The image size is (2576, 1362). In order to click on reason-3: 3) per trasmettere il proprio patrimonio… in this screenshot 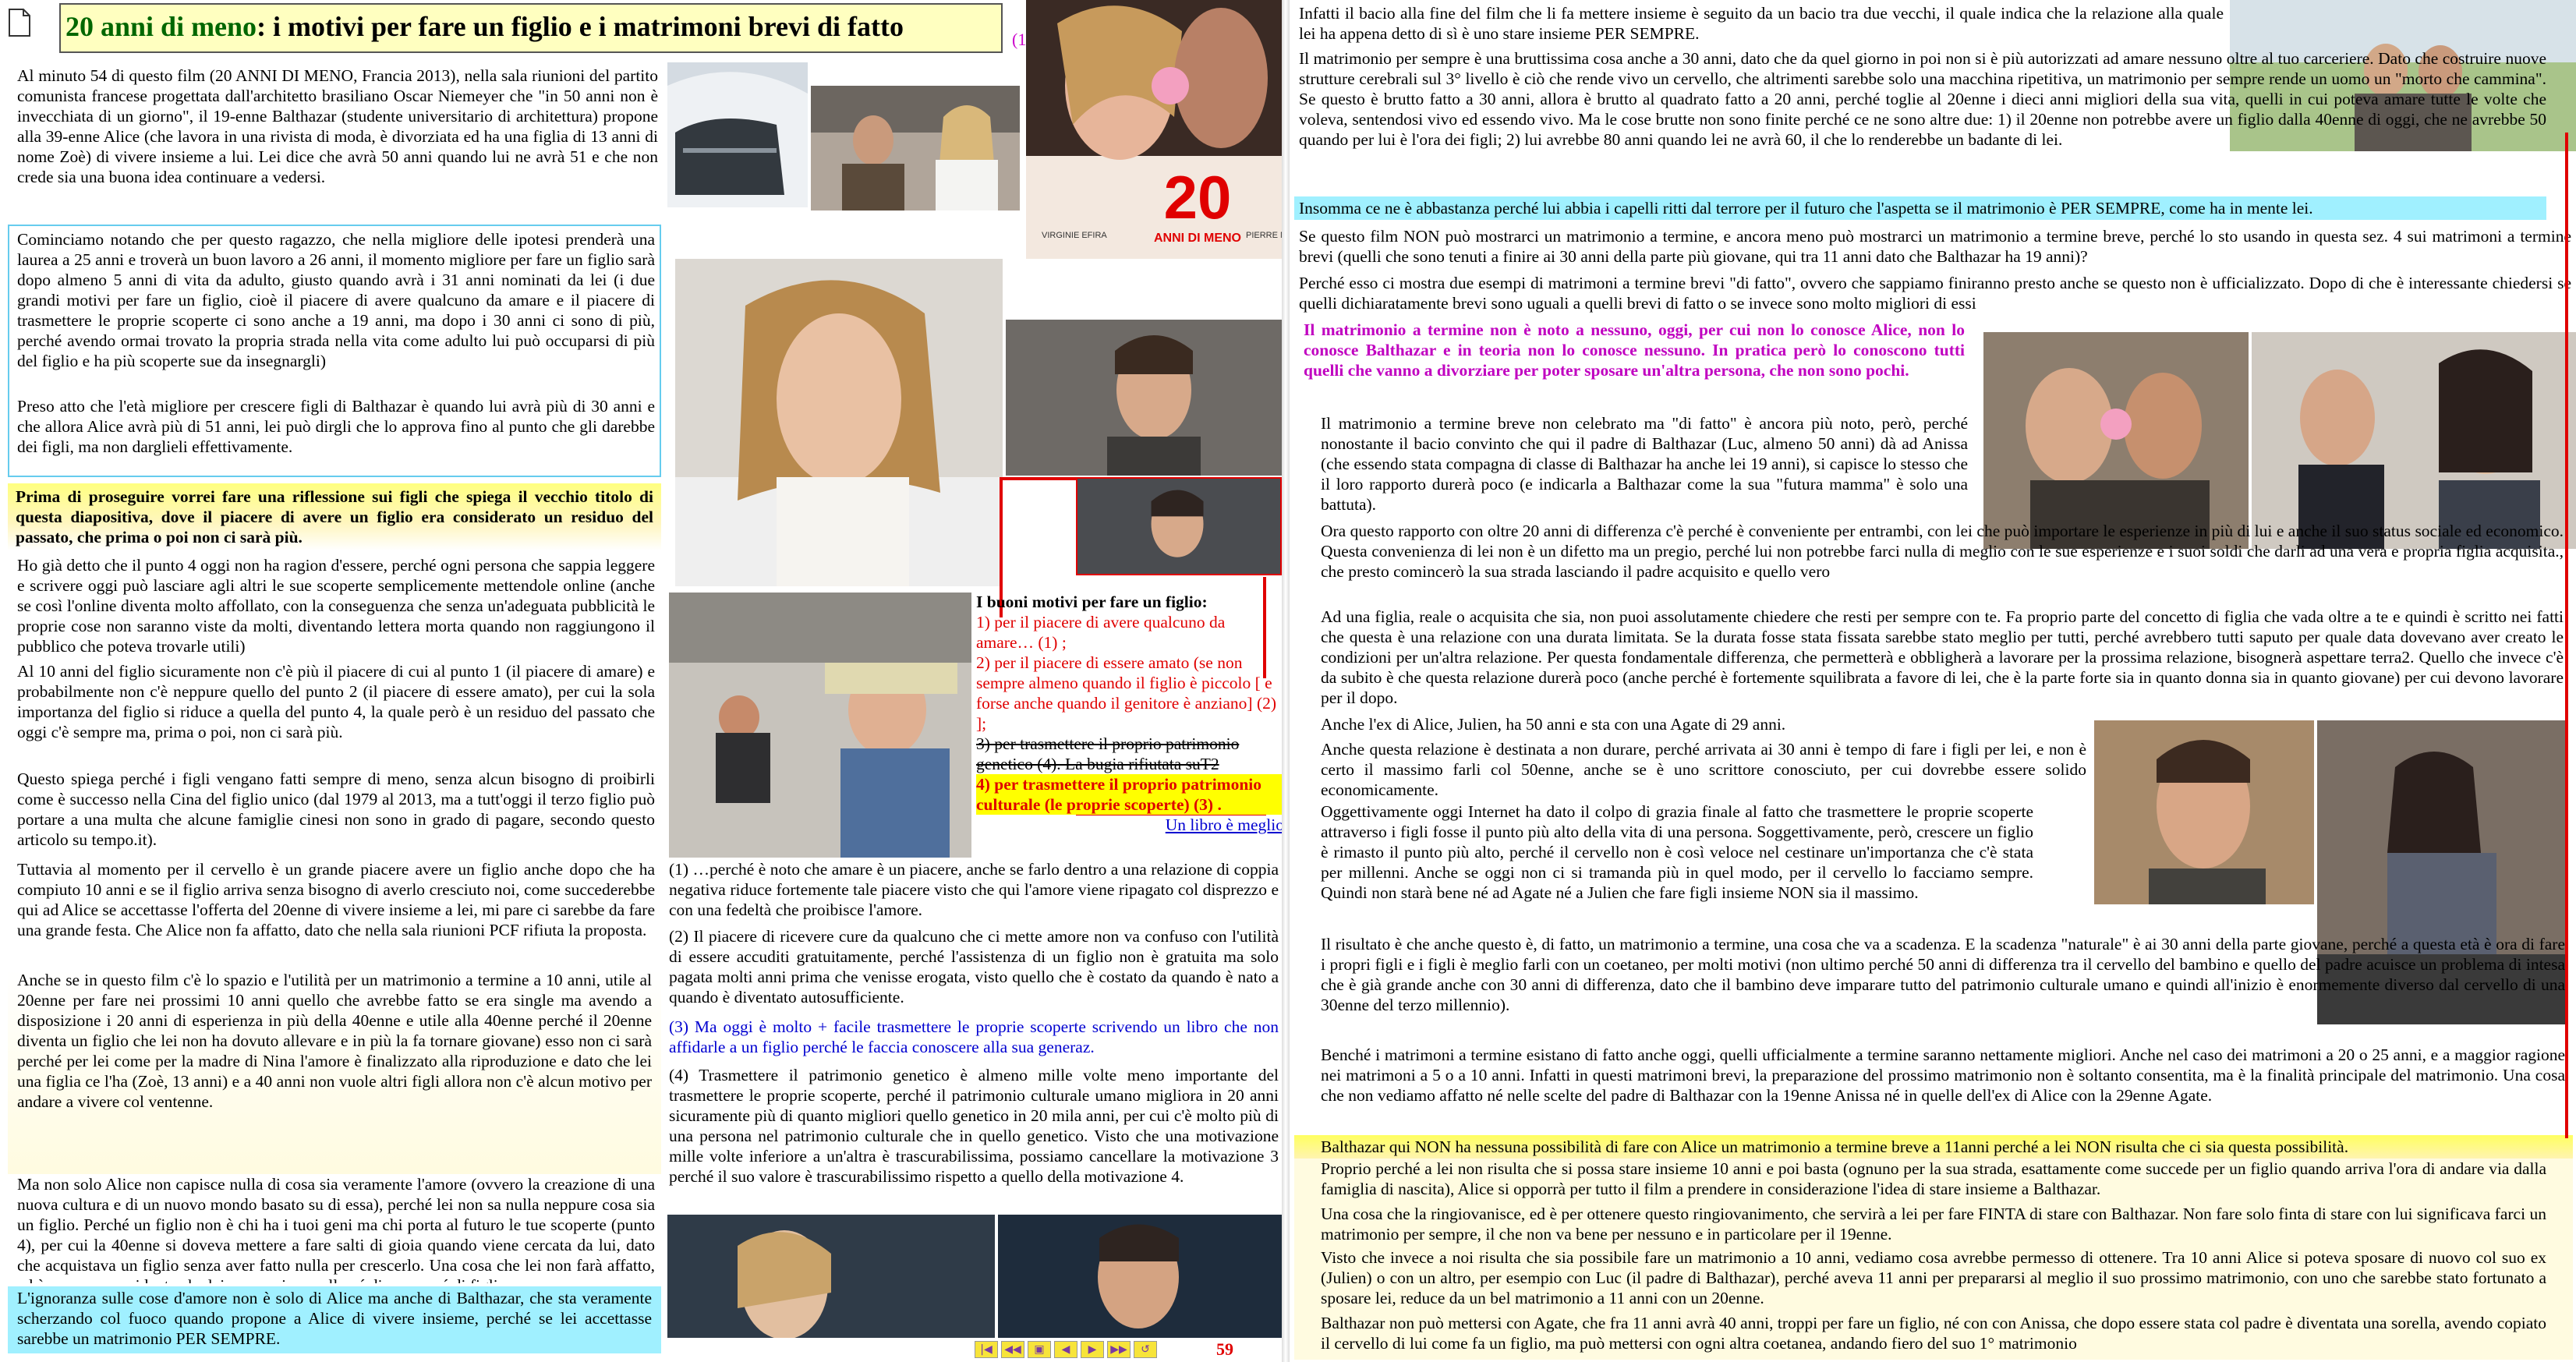, I will do `click(1108, 754)`.